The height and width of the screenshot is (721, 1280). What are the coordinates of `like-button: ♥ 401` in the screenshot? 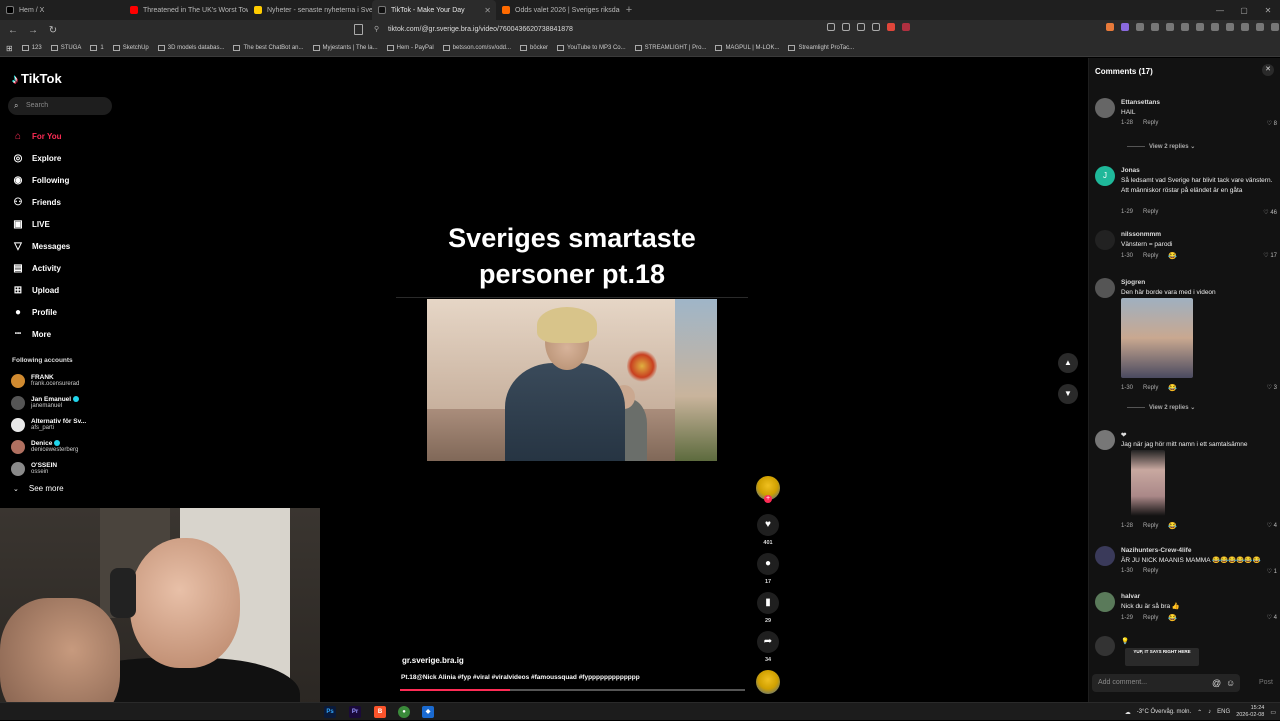 It's located at (768, 530).